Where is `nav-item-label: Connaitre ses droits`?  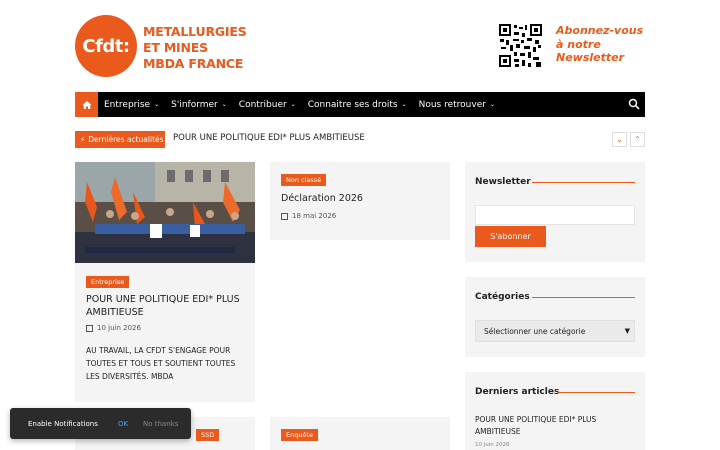 nav-item-label: Connaitre ses droits is located at coordinates (352, 104).